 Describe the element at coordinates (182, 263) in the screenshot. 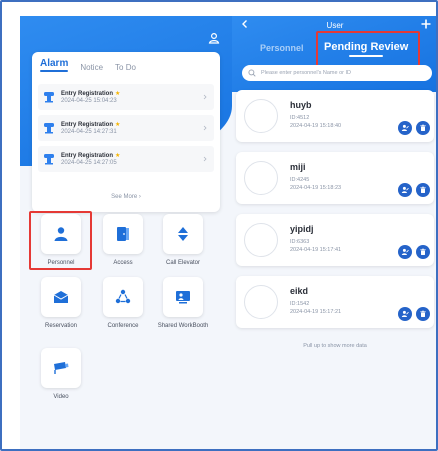

I see `grid-label: Call Elevator` at that location.